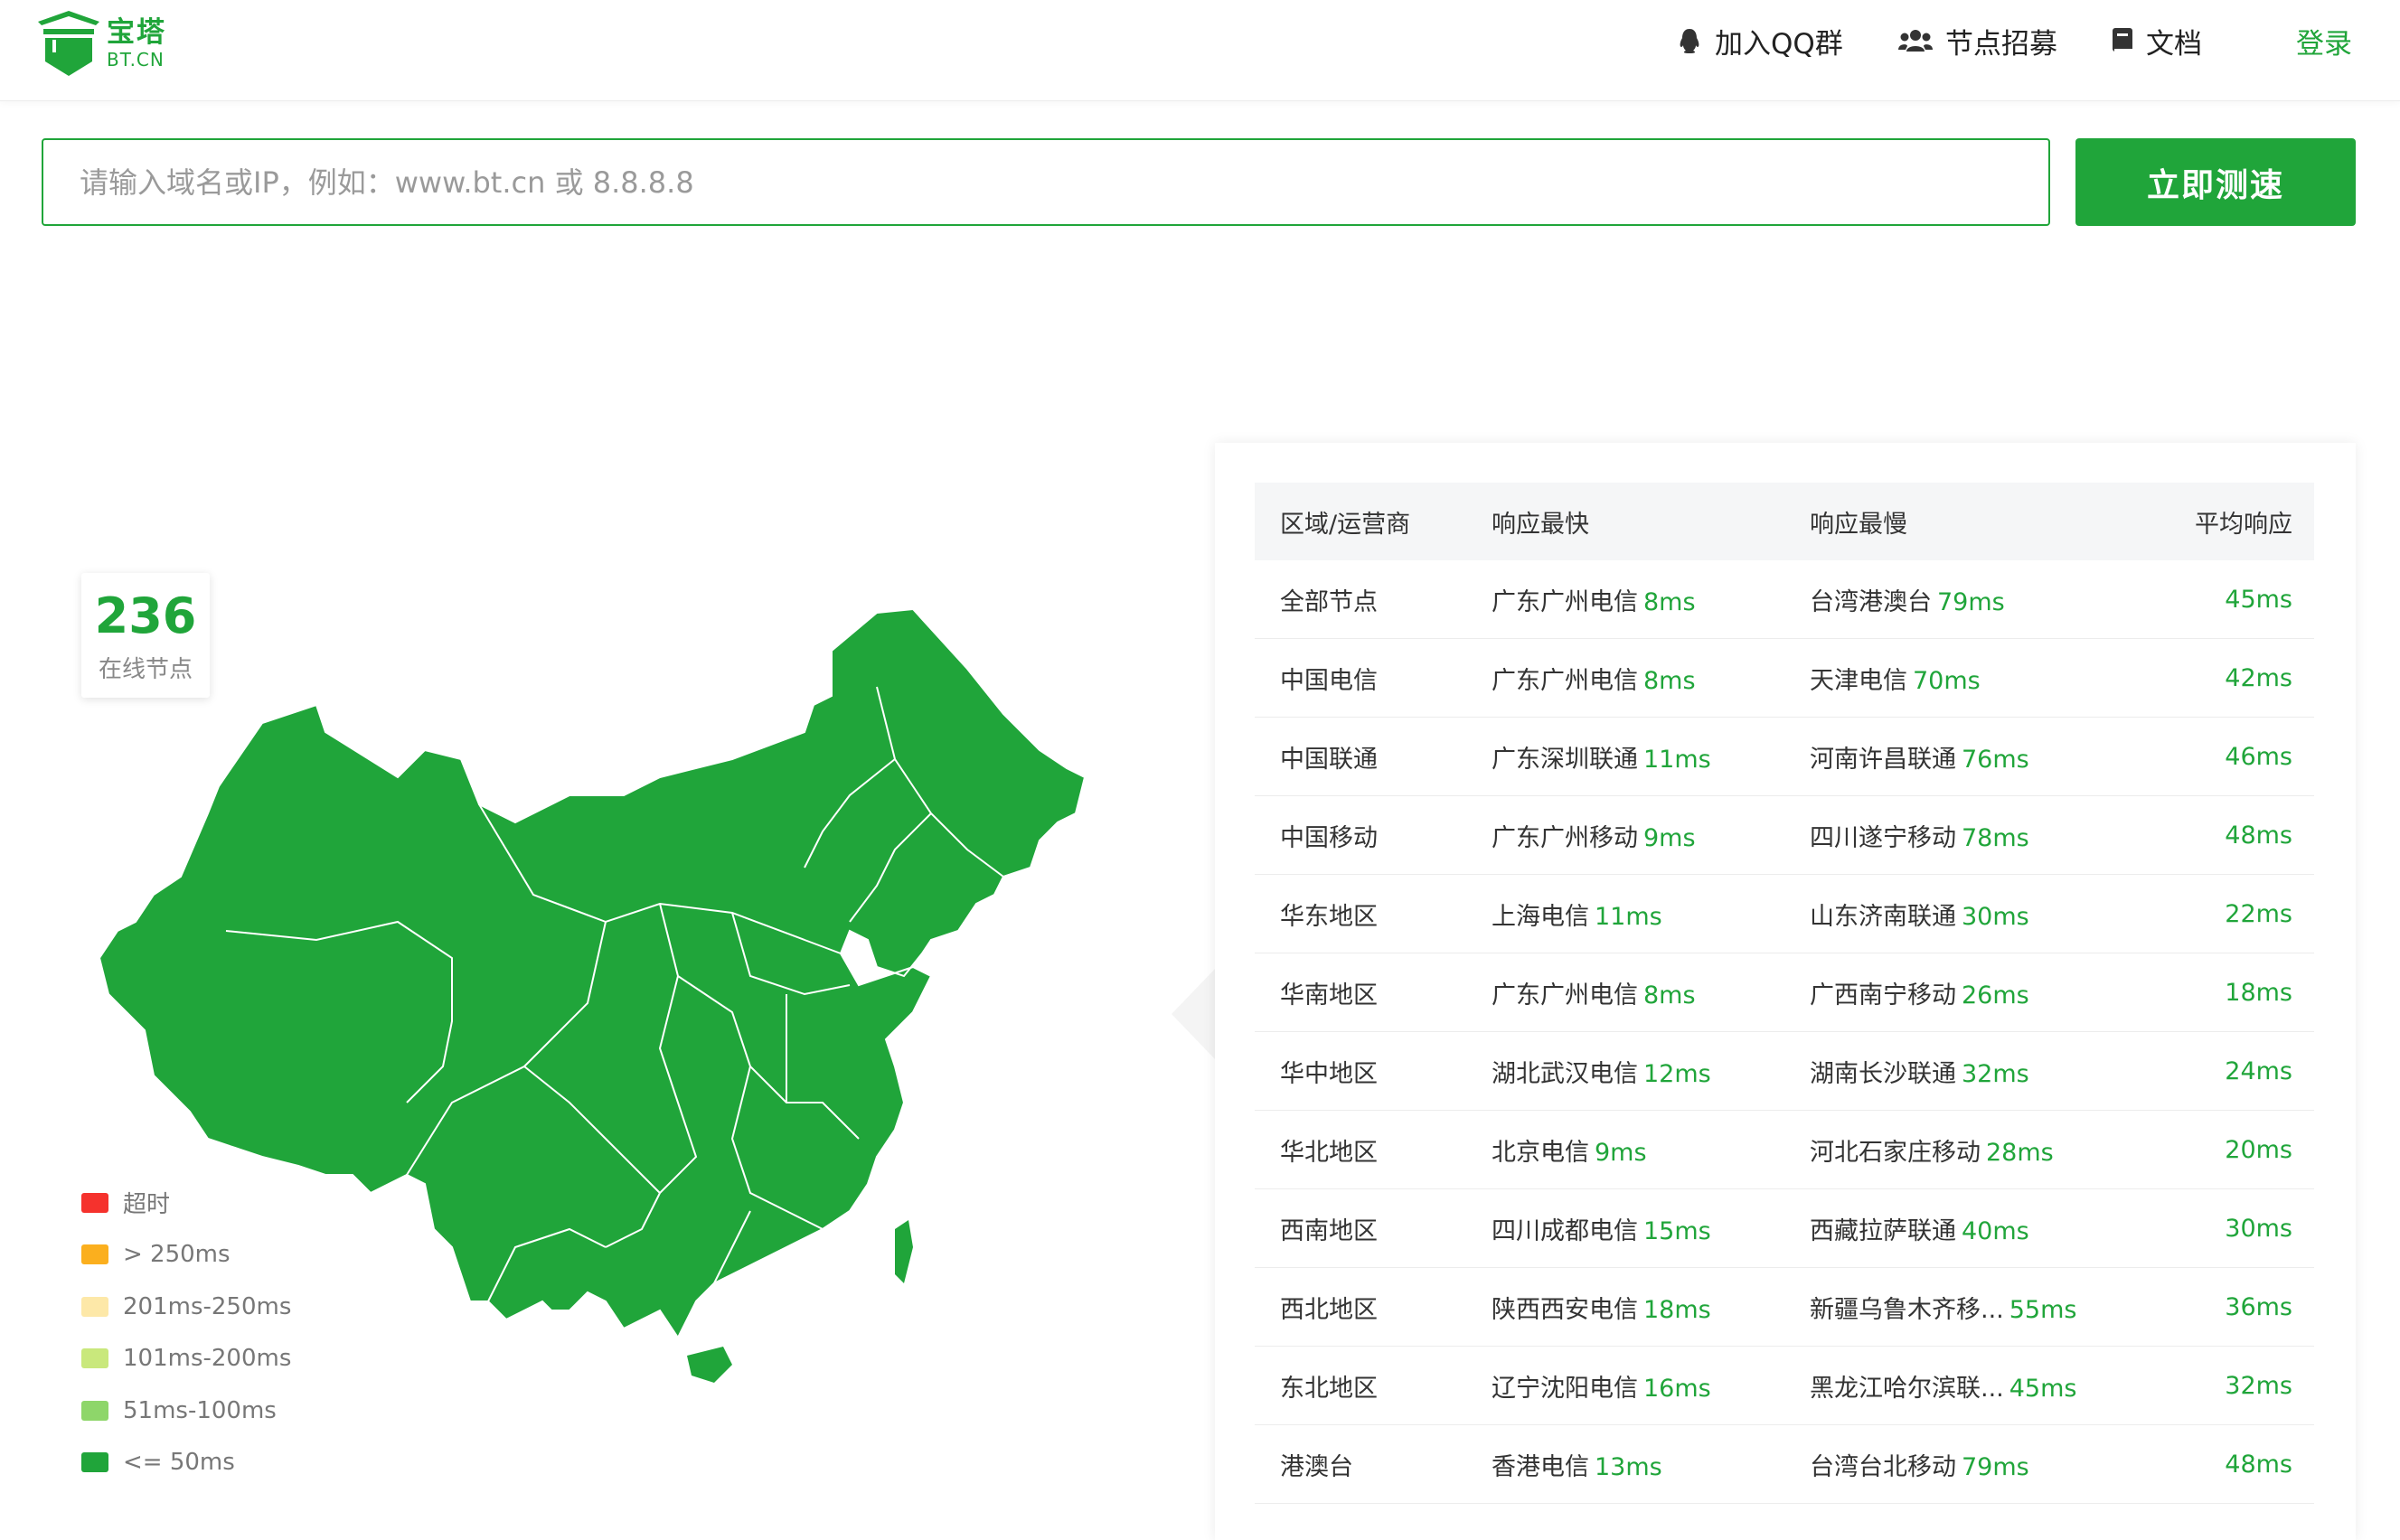  Describe the element at coordinates (1977, 40) in the screenshot. I see `nav-node-recruit: 节点招募` at that location.